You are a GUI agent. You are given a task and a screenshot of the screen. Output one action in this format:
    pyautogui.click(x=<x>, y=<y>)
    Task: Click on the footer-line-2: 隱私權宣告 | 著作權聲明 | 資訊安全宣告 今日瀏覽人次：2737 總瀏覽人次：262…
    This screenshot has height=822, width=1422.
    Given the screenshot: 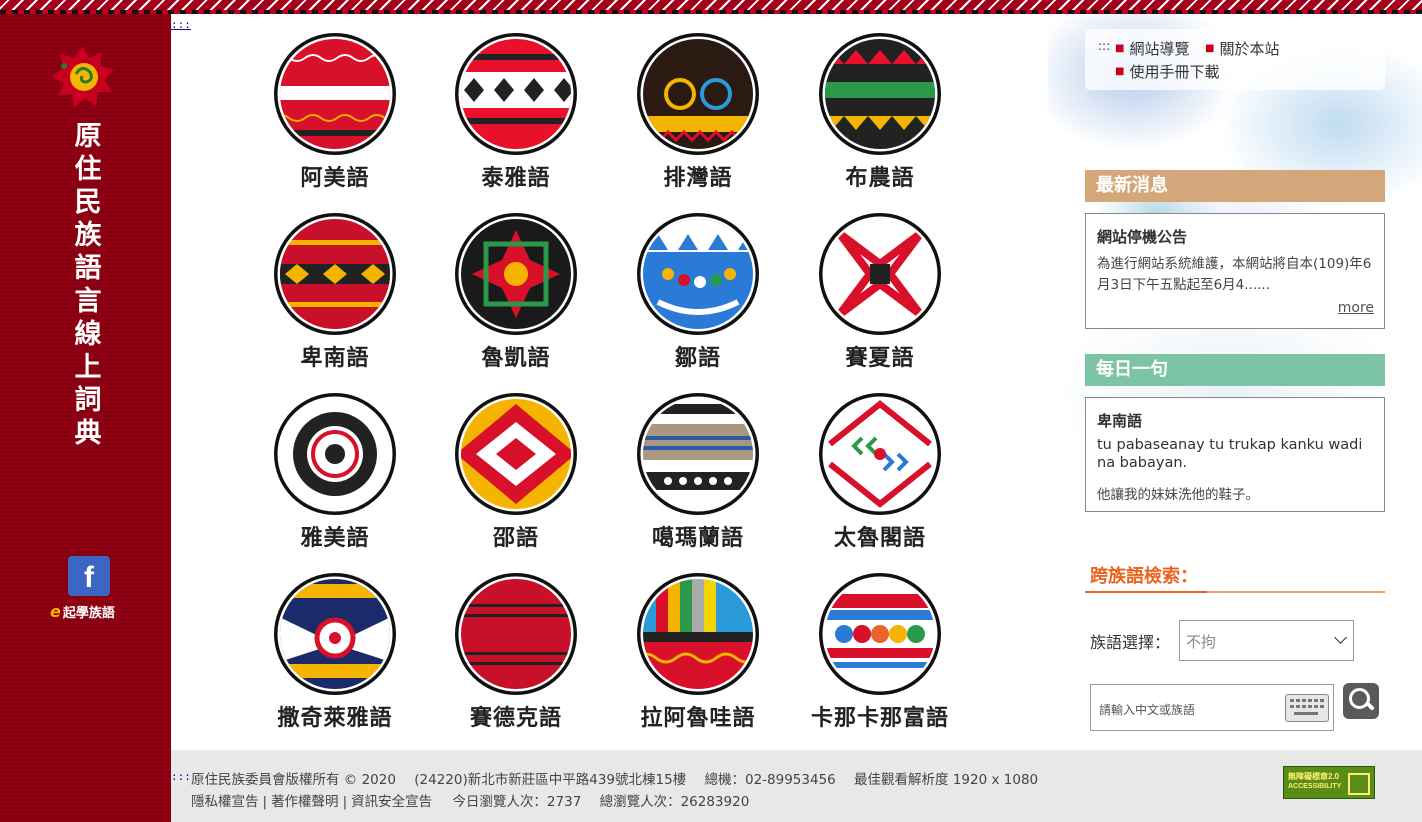 What is the action you would take?
    pyautogui.click(x=477, y=800)
    